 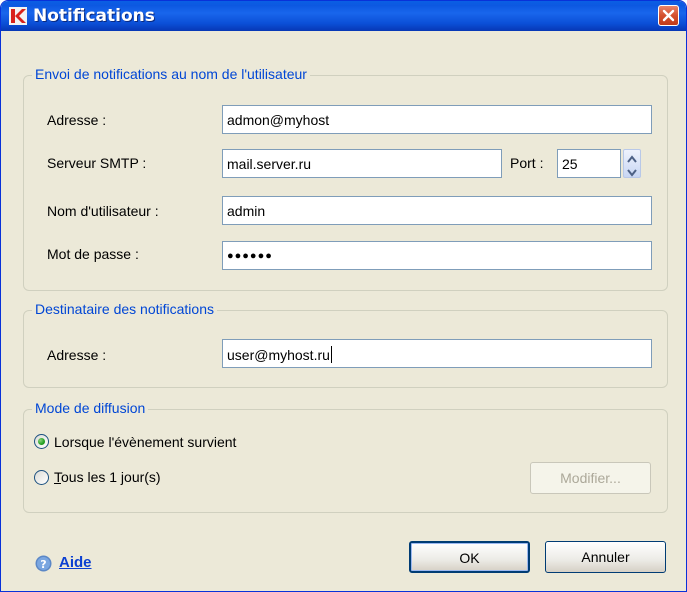 What do you see at coordinates (668, 15) in the screenshot?
I see `close-button` at bounding box center [668, 15].